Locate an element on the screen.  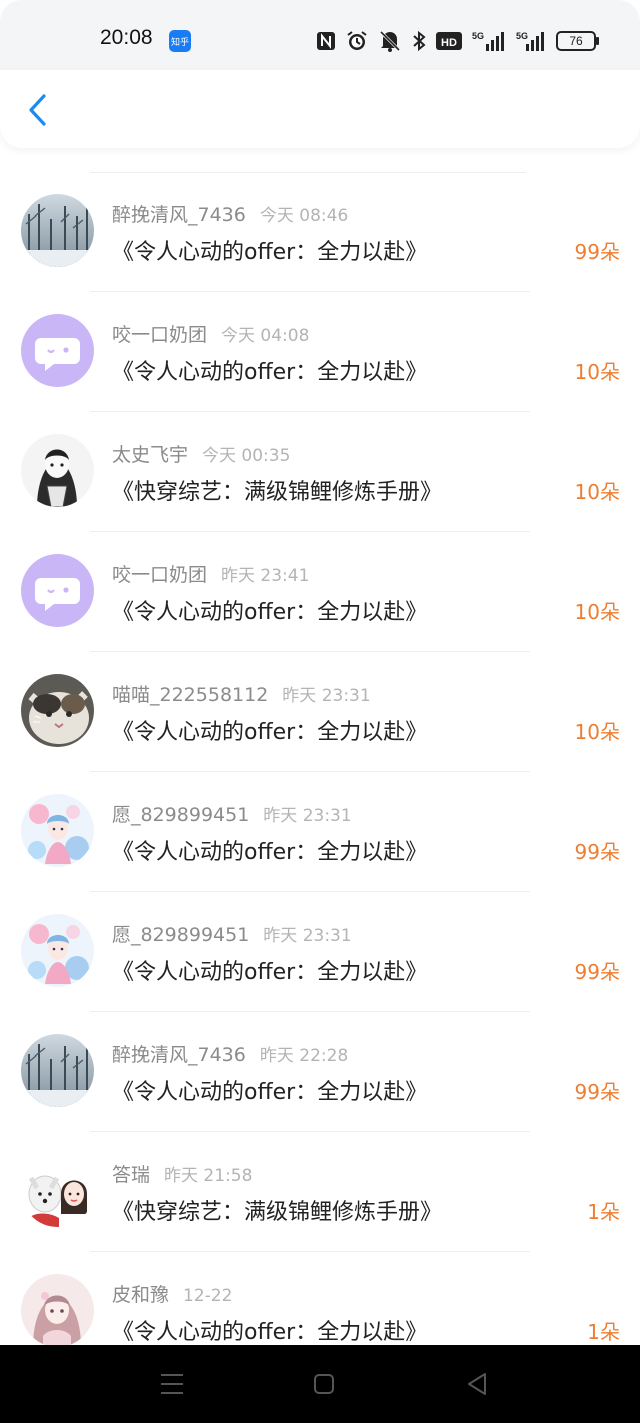
record-time: 昨天 23:41 is located at coordinates (265, 576).